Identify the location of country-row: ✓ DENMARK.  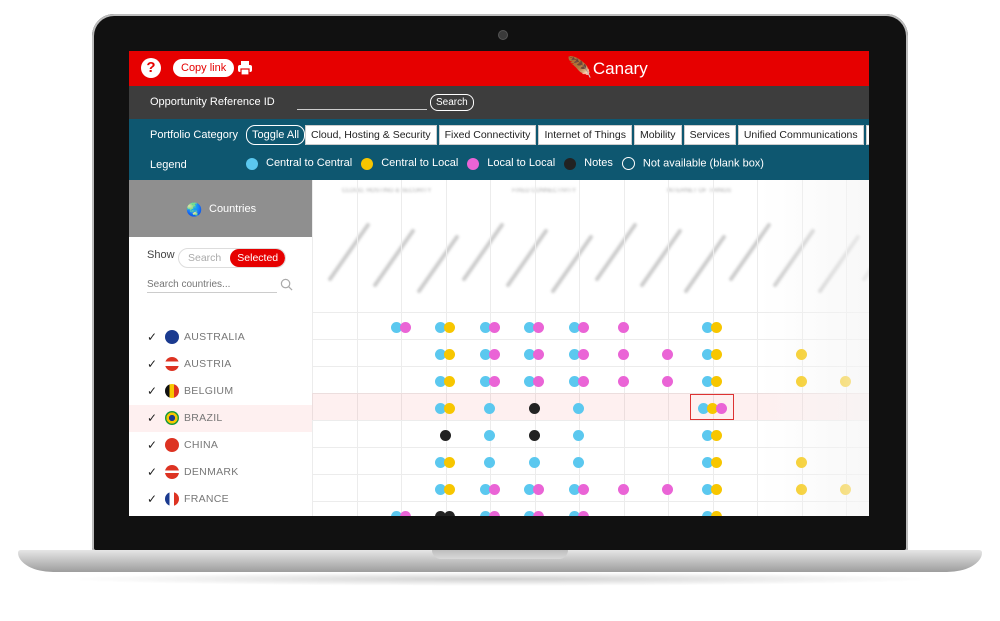
(220, 472).